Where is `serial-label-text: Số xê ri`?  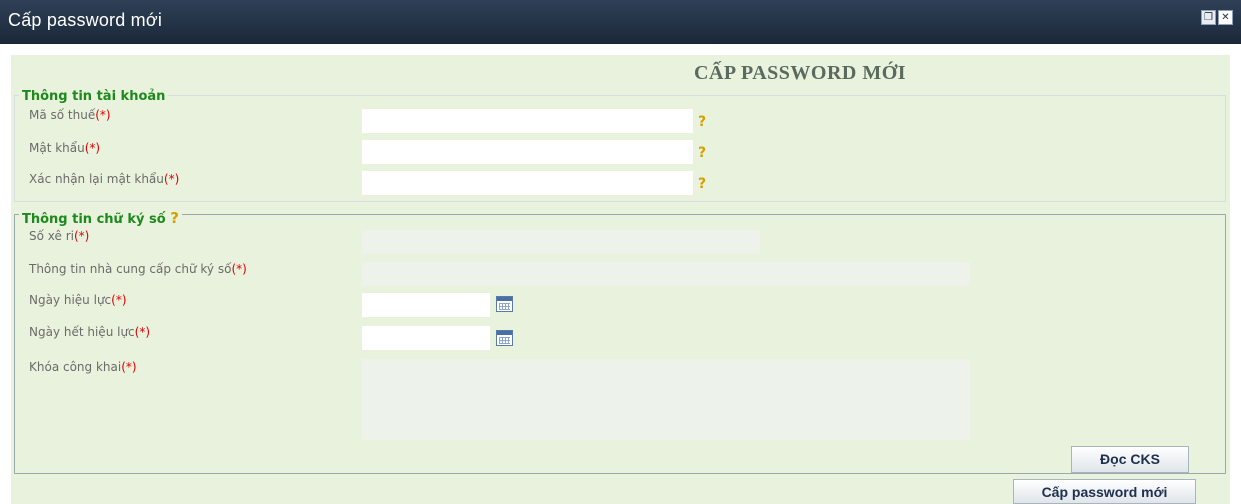
serial-label-text: Số xê ri is located at coordinates (51, 236).